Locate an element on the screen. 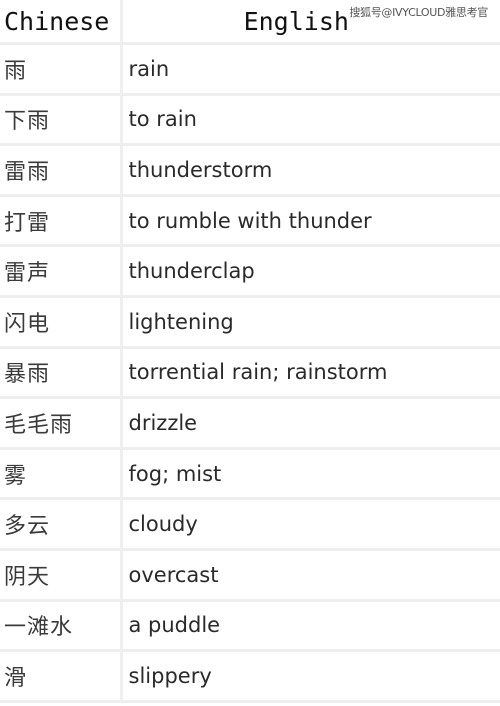 This screenshot has height=706, width=500. english-cell: drizzle is located at coordinates (310, 423).